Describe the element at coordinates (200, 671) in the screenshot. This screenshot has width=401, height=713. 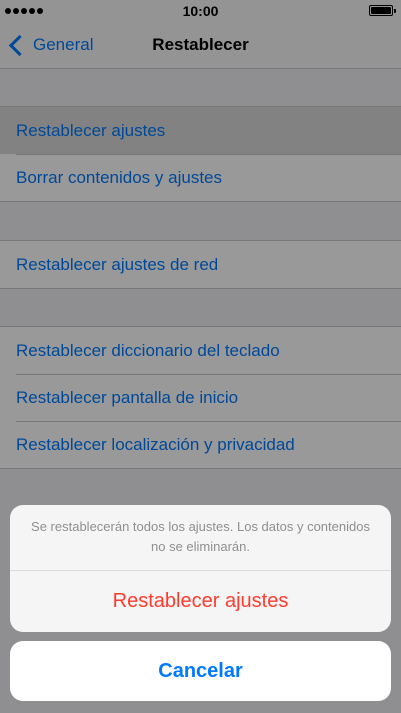
I see `cancel-button: Cancelar` at that location.